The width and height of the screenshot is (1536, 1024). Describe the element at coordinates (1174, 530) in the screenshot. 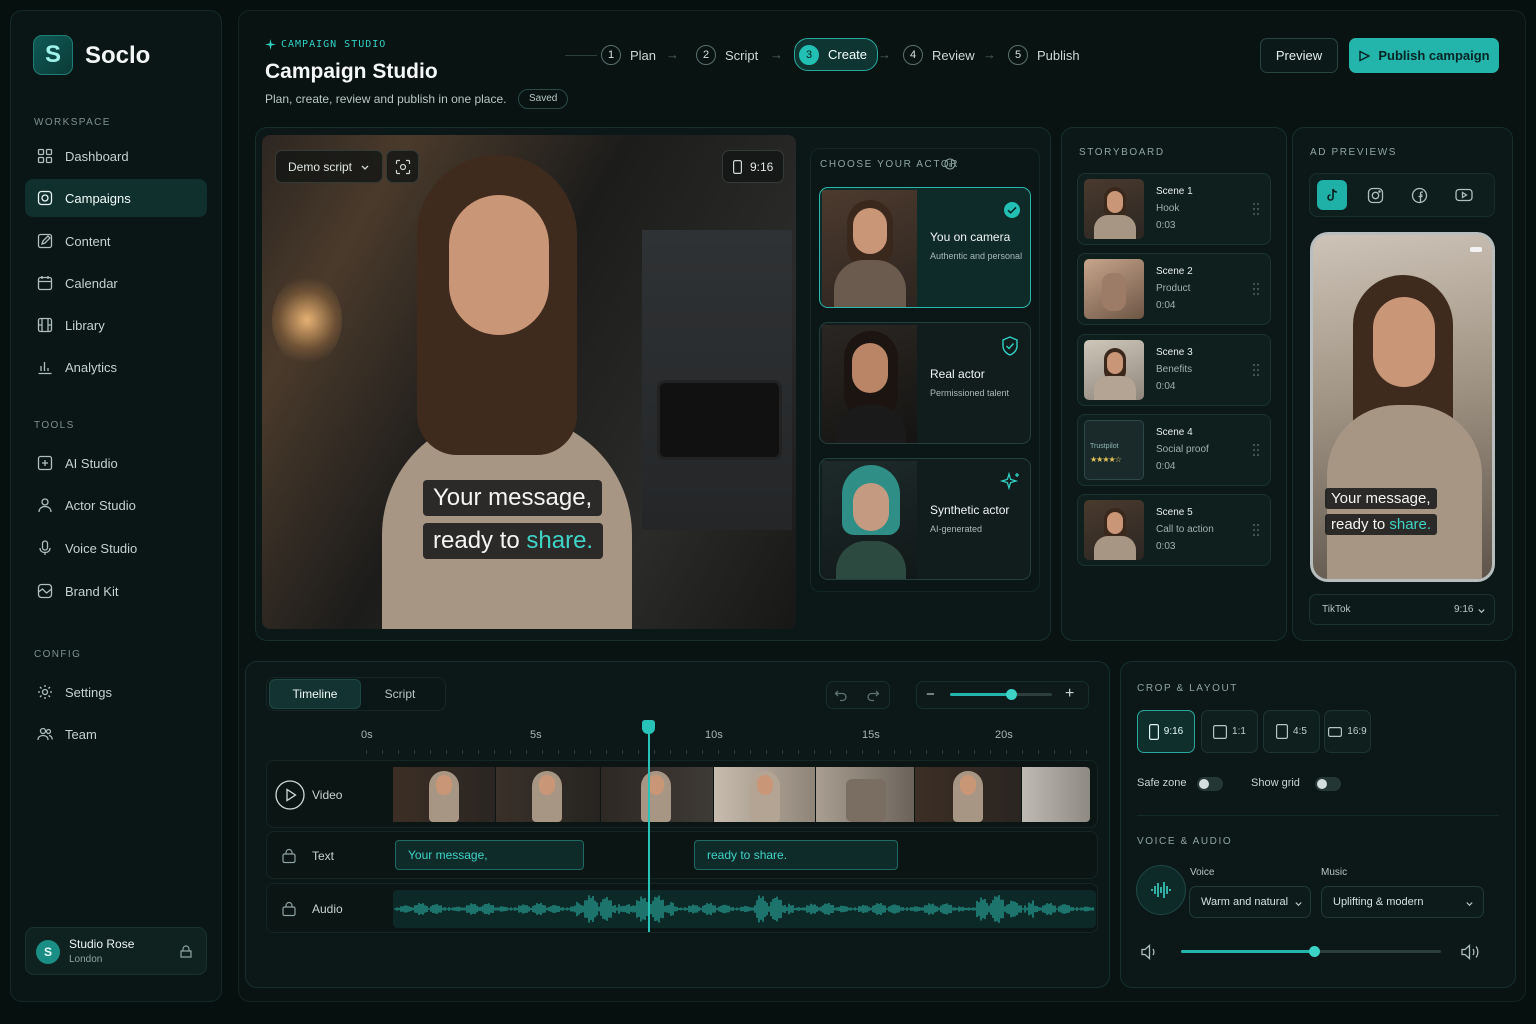

I see `scene-card: Scene 5 Call to action 0:03` at that location.